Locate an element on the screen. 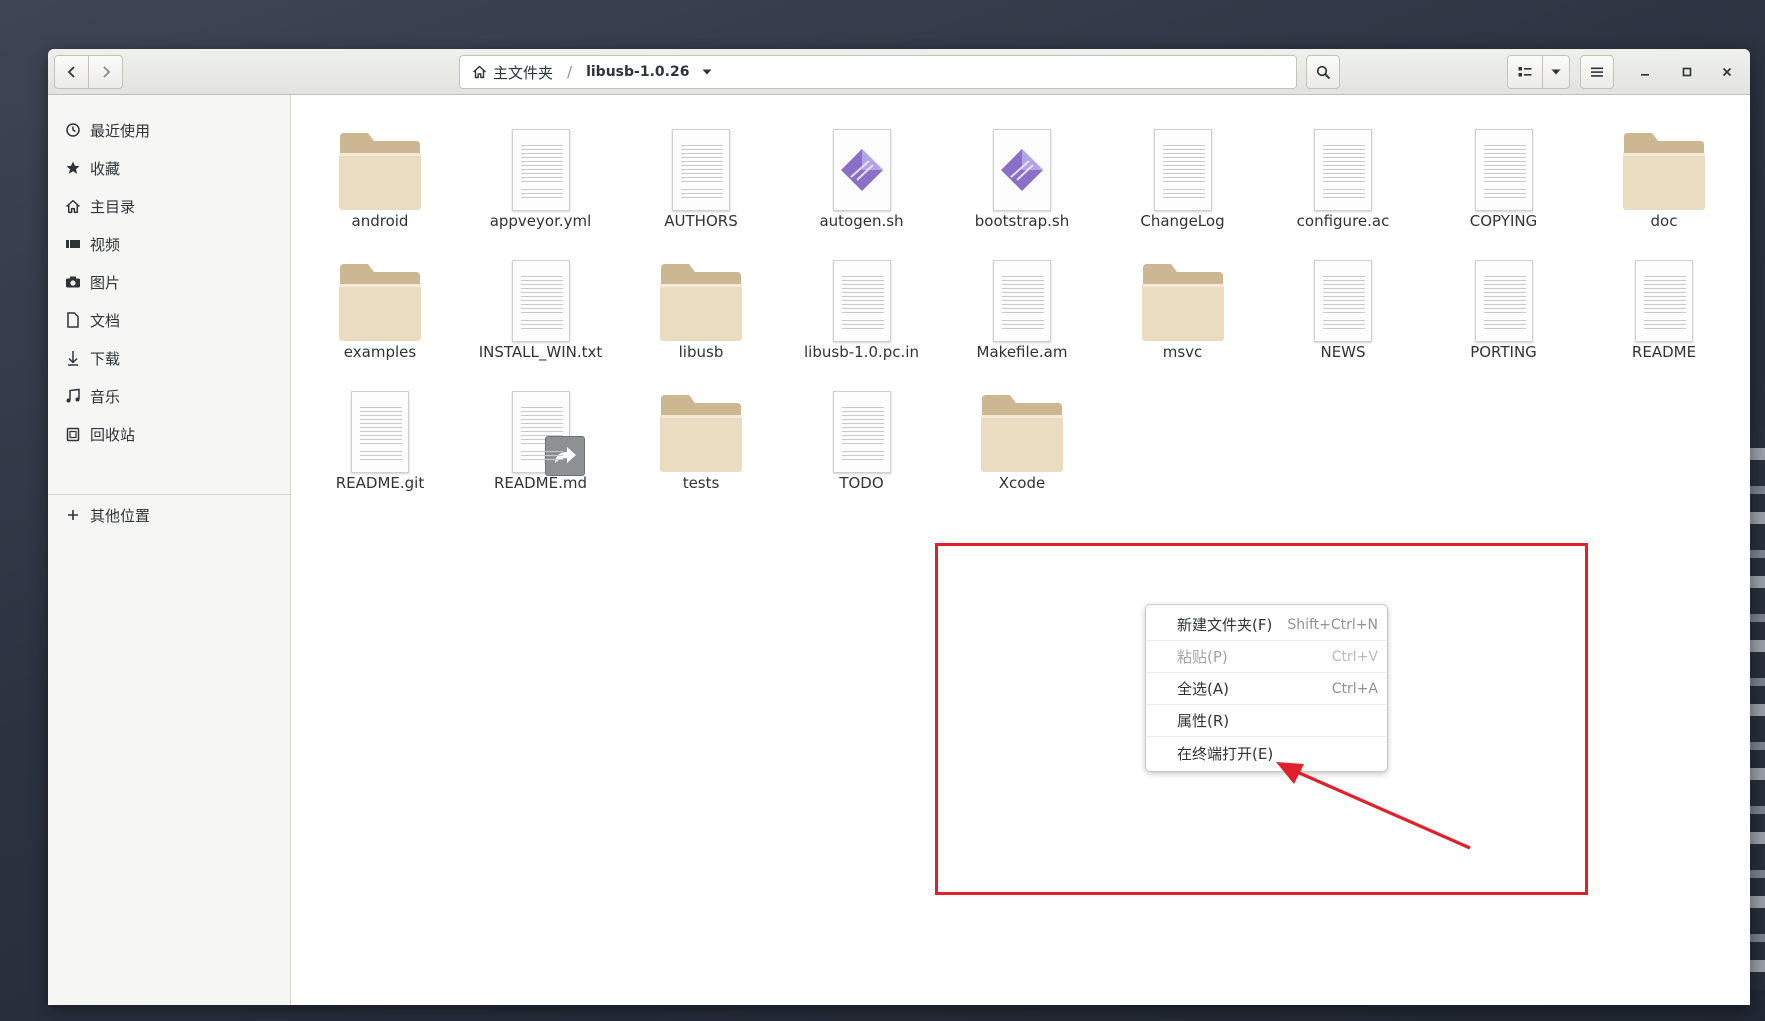  file-name: AUTHORS is located at coordinates (701, 221).